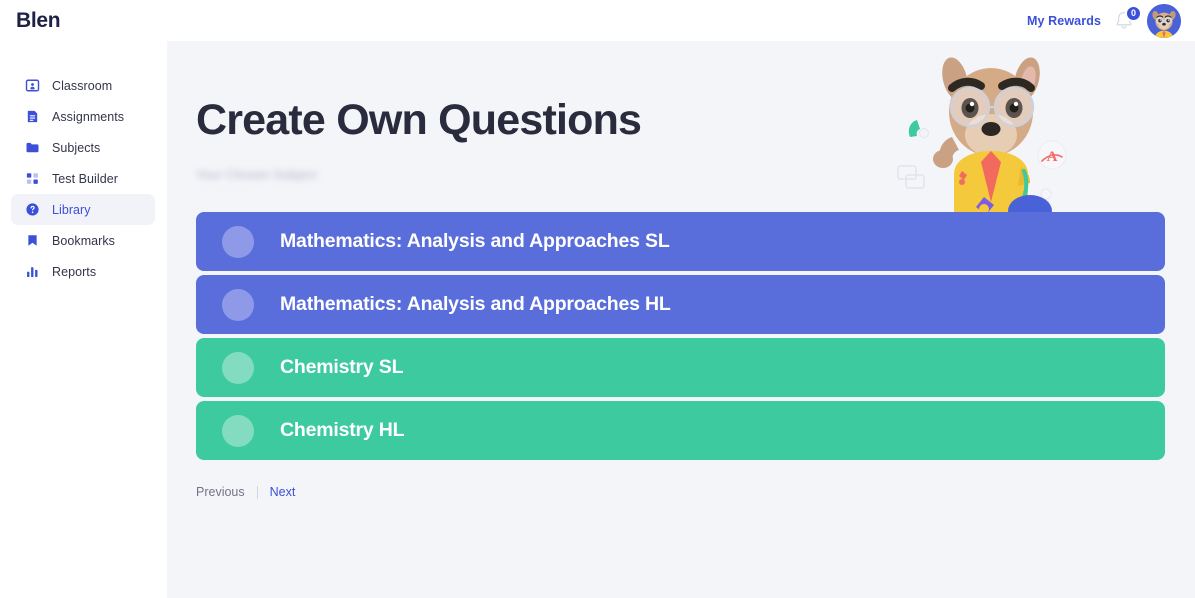 This screenshot has width=1195, height=598. What do you see at coordinates (475, 241) in the screenshot?
I see `subject-title: Mathematics: Analysis and Approaches SL` at bounding box center [475, 241].